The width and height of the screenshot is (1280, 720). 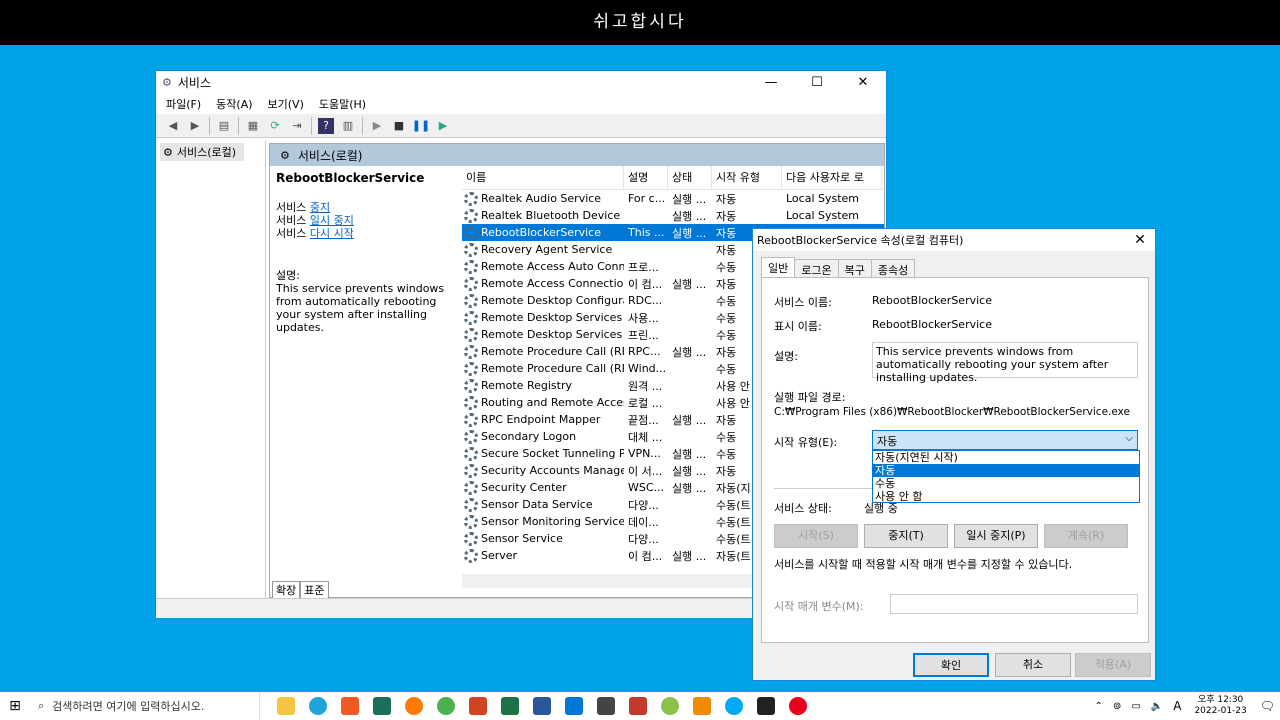 What do you see at coordinates (1177, 706) in the screenshot?
I see `ime-indicator: A` at bounding box center [1177, 706].